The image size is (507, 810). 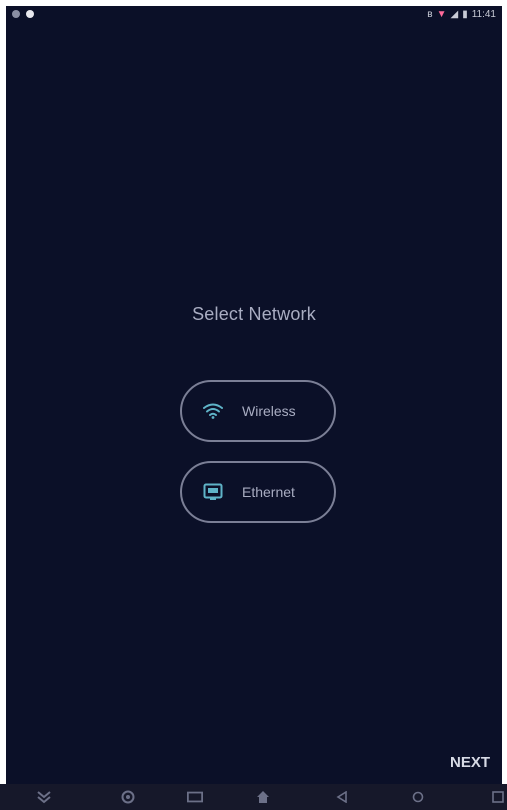 I want to click on collapse-icon, so click(x=44, y=797).